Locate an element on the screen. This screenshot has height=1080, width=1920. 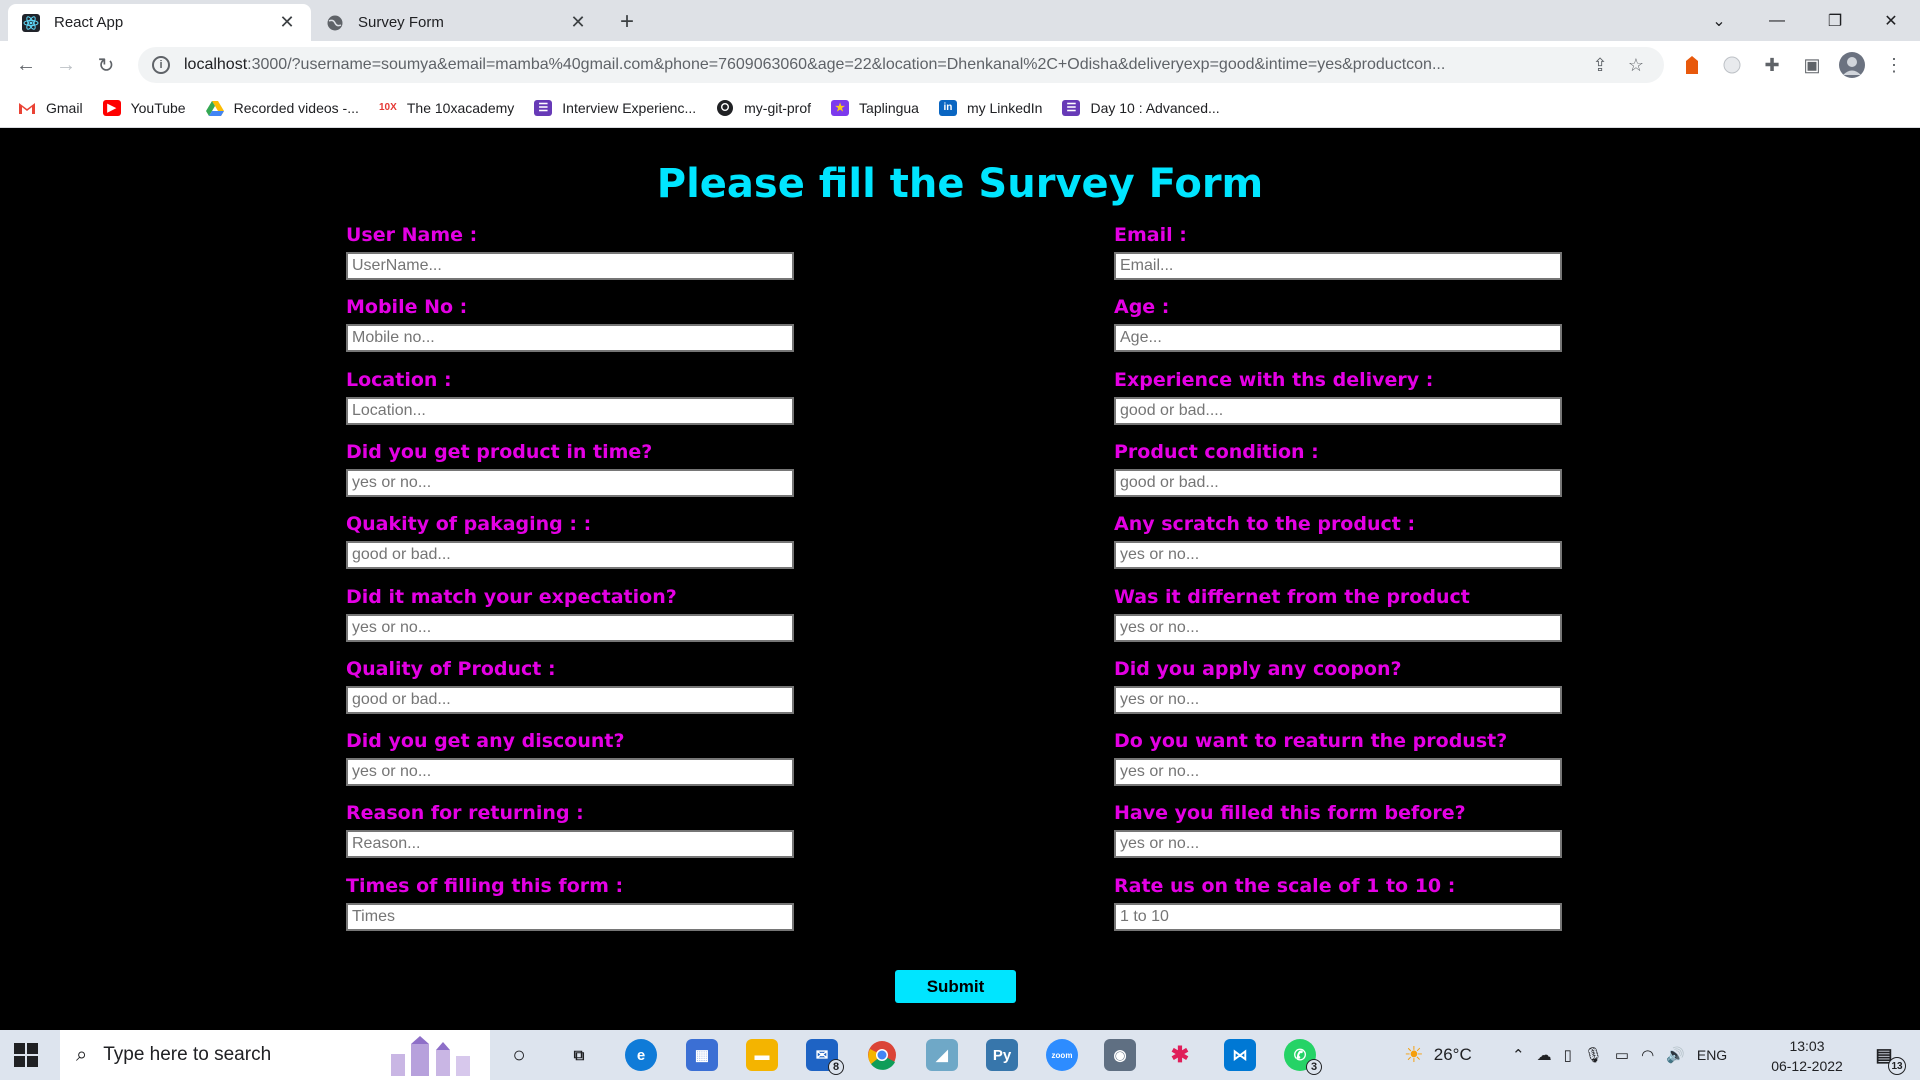
store-icon: ▦ is located at coordinates (702, 1055).